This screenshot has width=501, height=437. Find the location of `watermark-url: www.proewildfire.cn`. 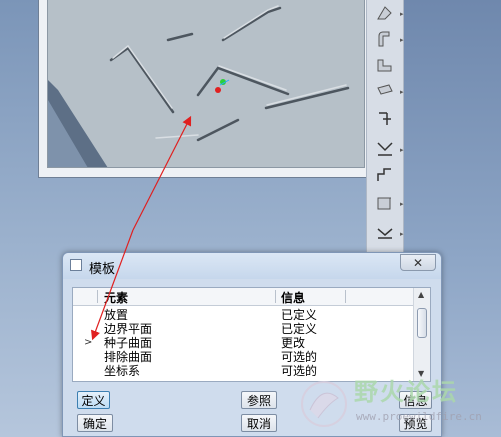

watermark-url: www.proewildfire.cn is located at coordinates (419, 416).